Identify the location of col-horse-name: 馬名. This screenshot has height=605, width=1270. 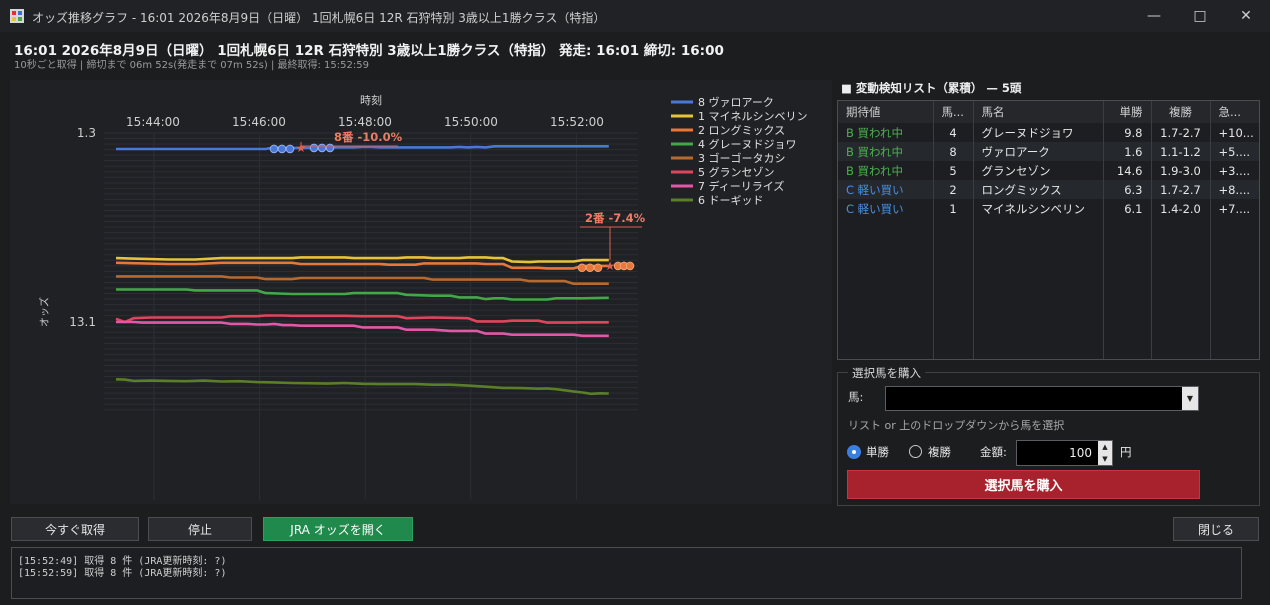
(1038, 112).